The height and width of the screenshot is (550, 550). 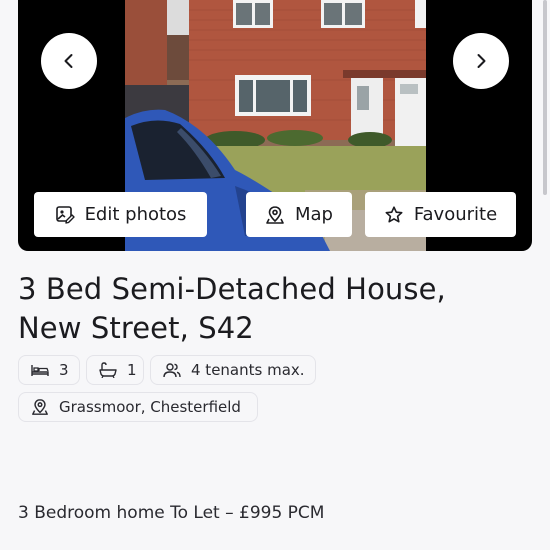 I want to click on bedrooms-chip: 3, so click(x=49, y=370).